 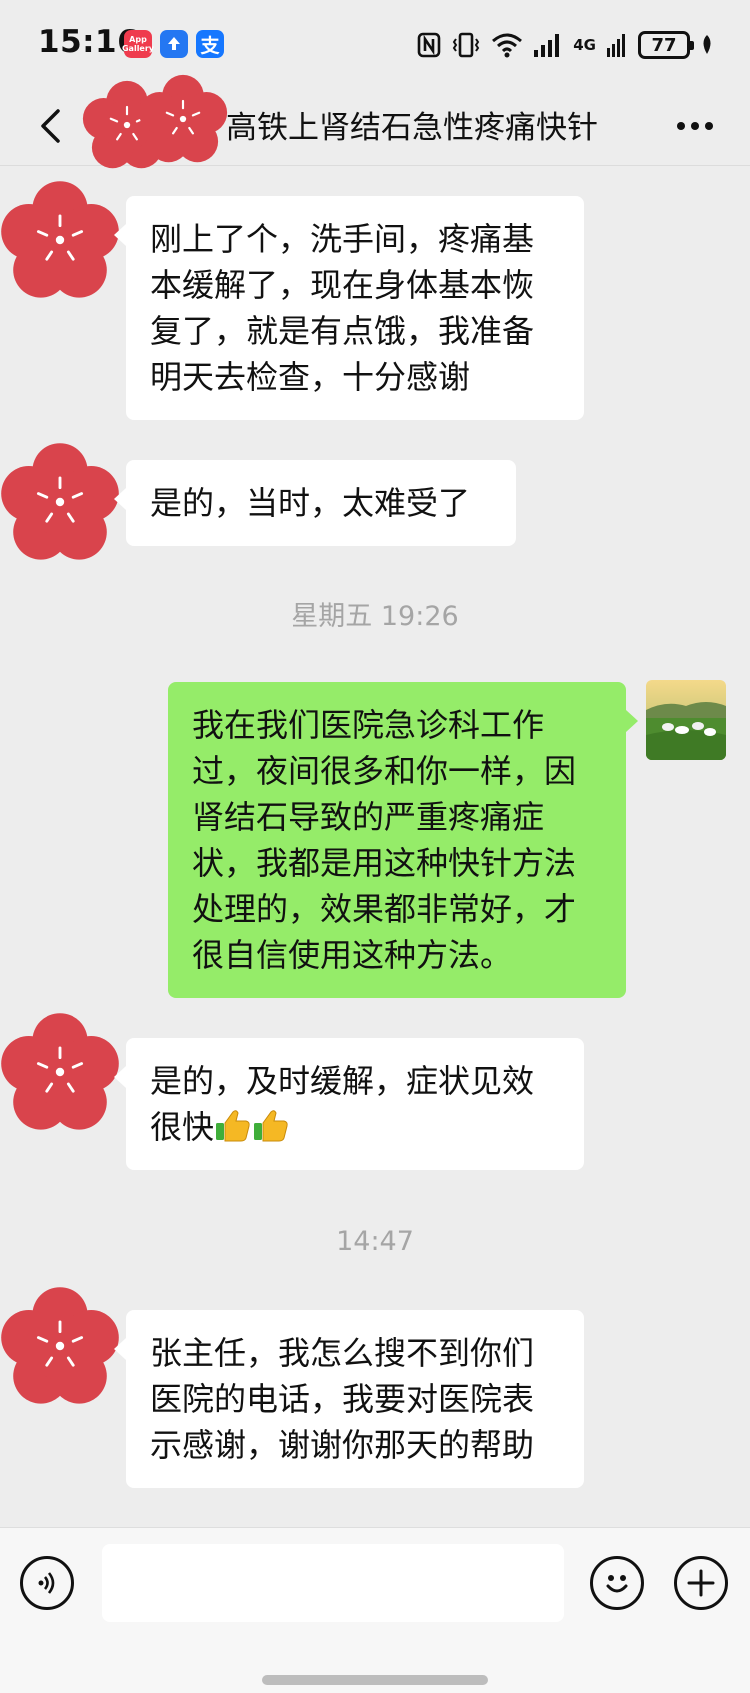 I want to click on emoji-icon, so click(x=617, y=1584).